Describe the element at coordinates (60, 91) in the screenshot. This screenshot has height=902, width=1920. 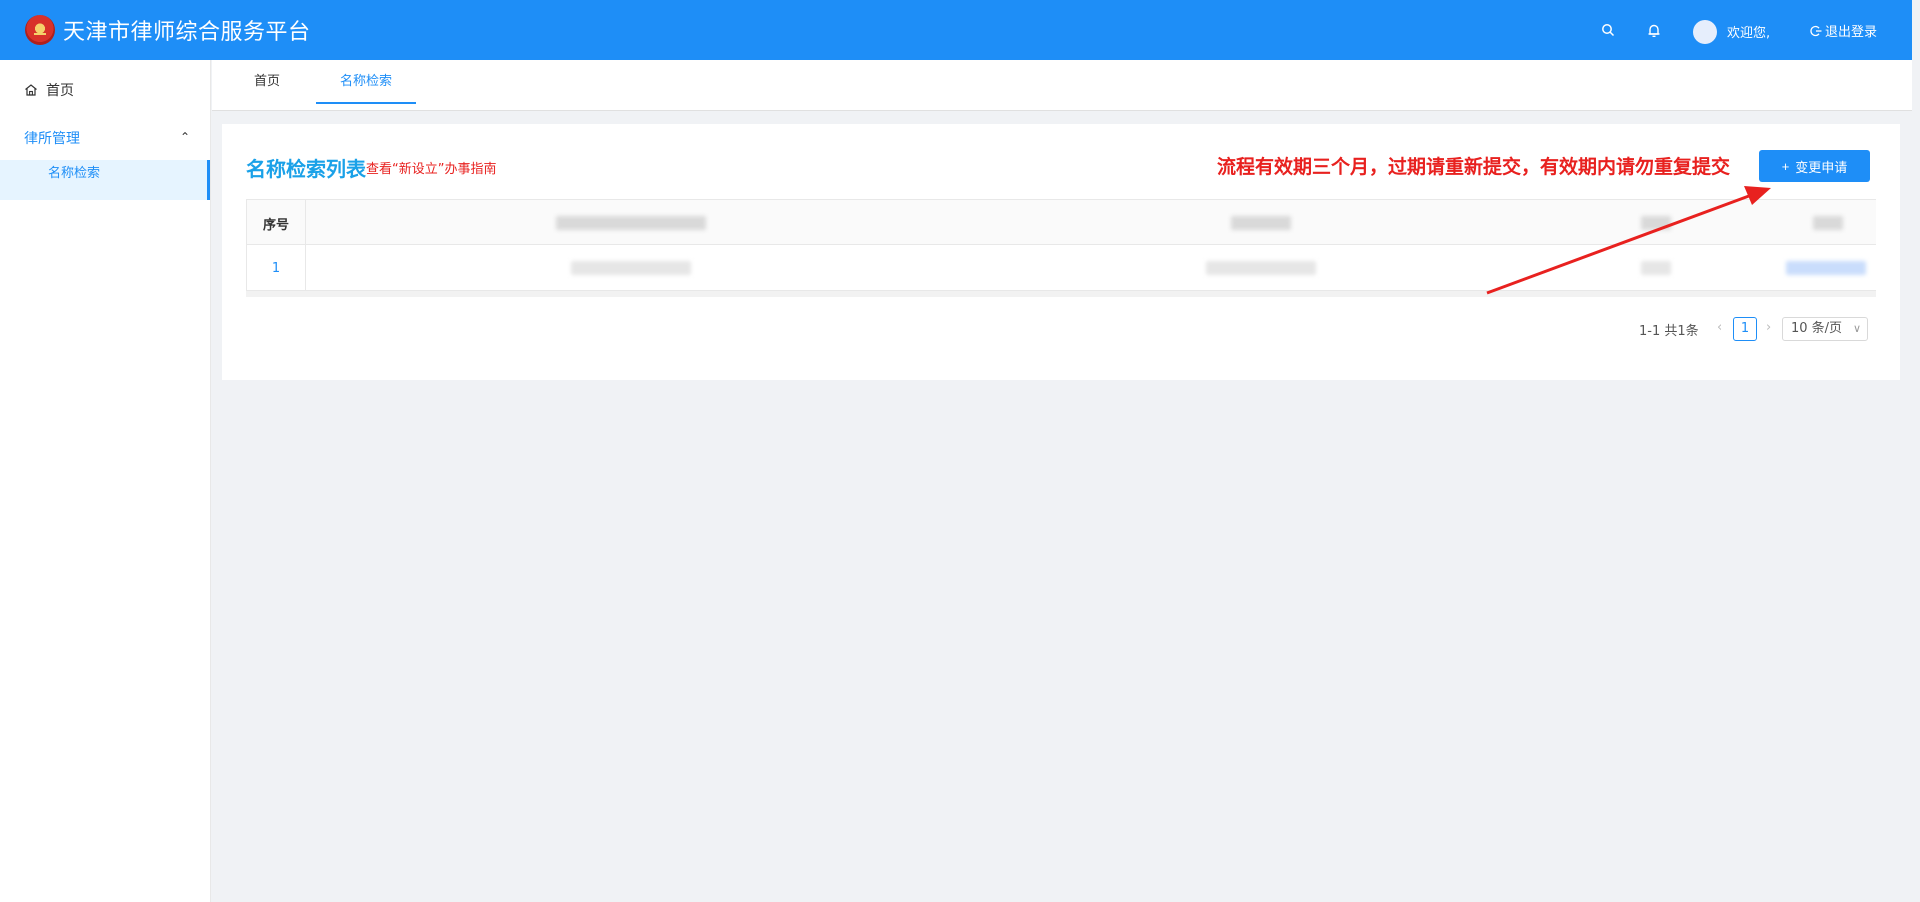
I see `sidebar-item-label: 首页` at that location.